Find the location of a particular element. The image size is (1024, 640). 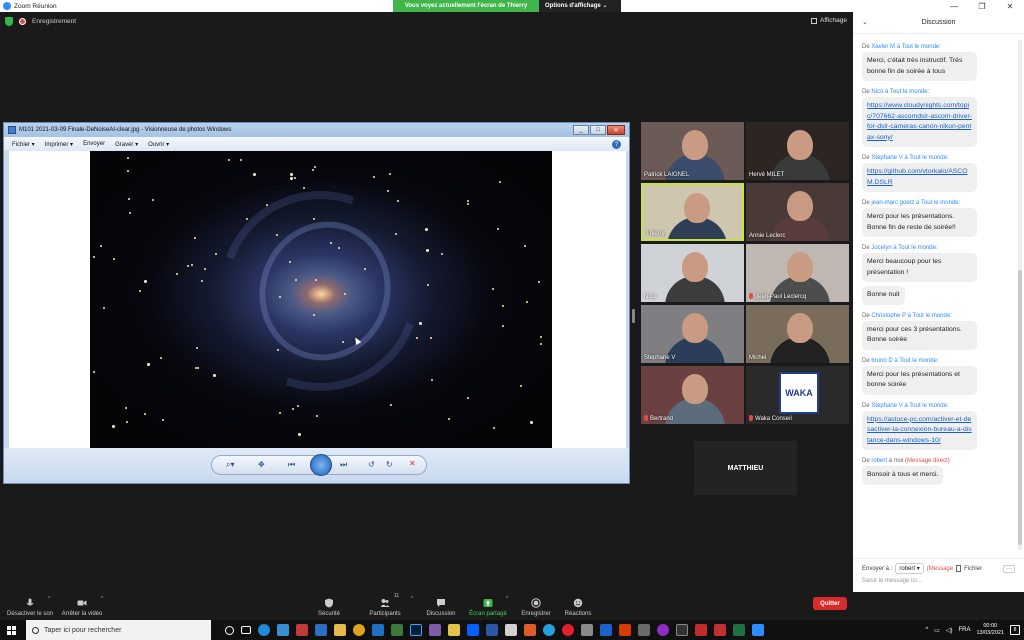

delete-icon: ✕ is located at coordinates (412, 463).